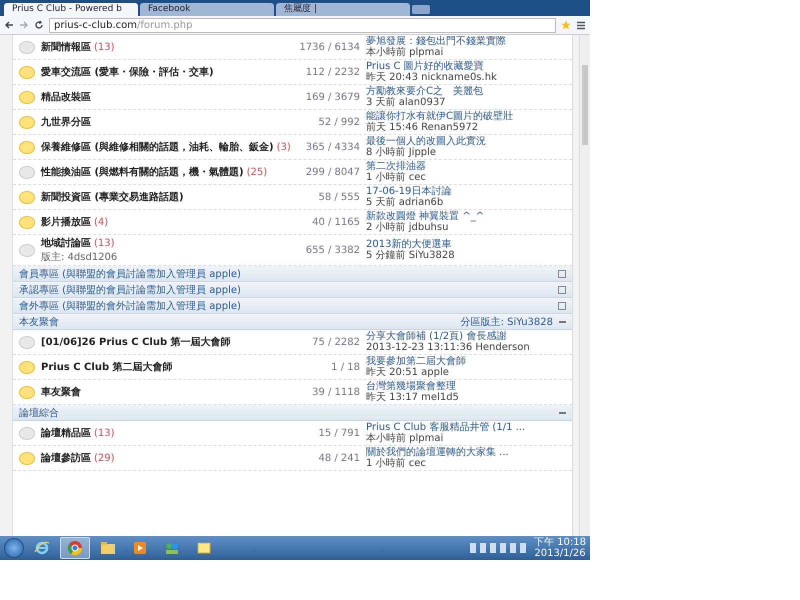 The height and width of the screenshot is (600, 800). What do you see at coordinates (66, 243) in the screenshot?
I see `forum-name: 地域討論區` at bounding box center [66, 243].